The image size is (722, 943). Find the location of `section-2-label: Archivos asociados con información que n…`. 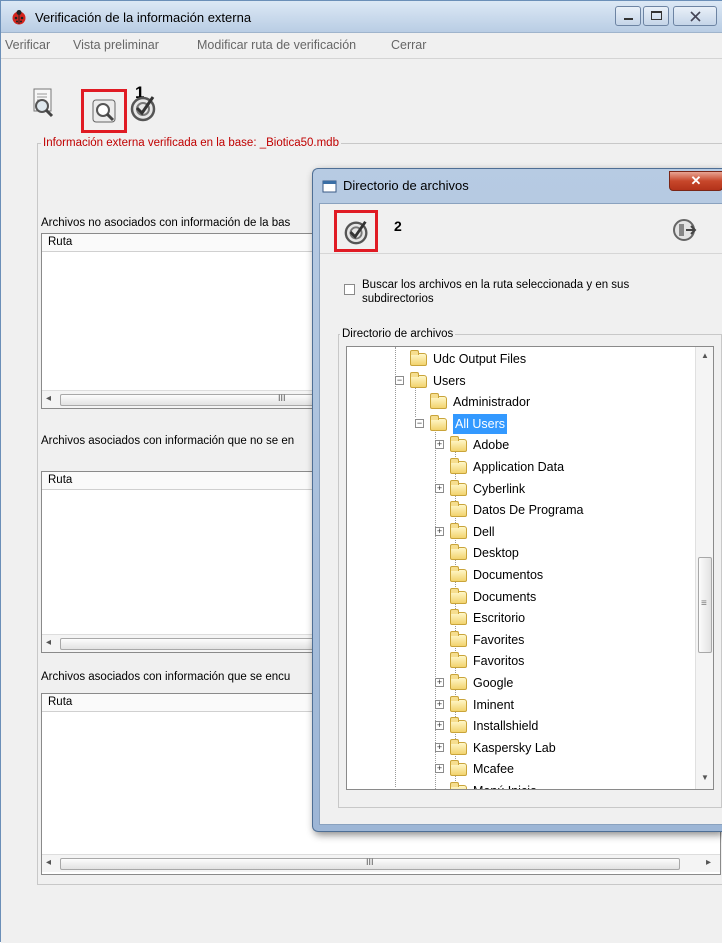

section-2-label: Archivos asociados con información que n… is located at coordinates (168, 441).